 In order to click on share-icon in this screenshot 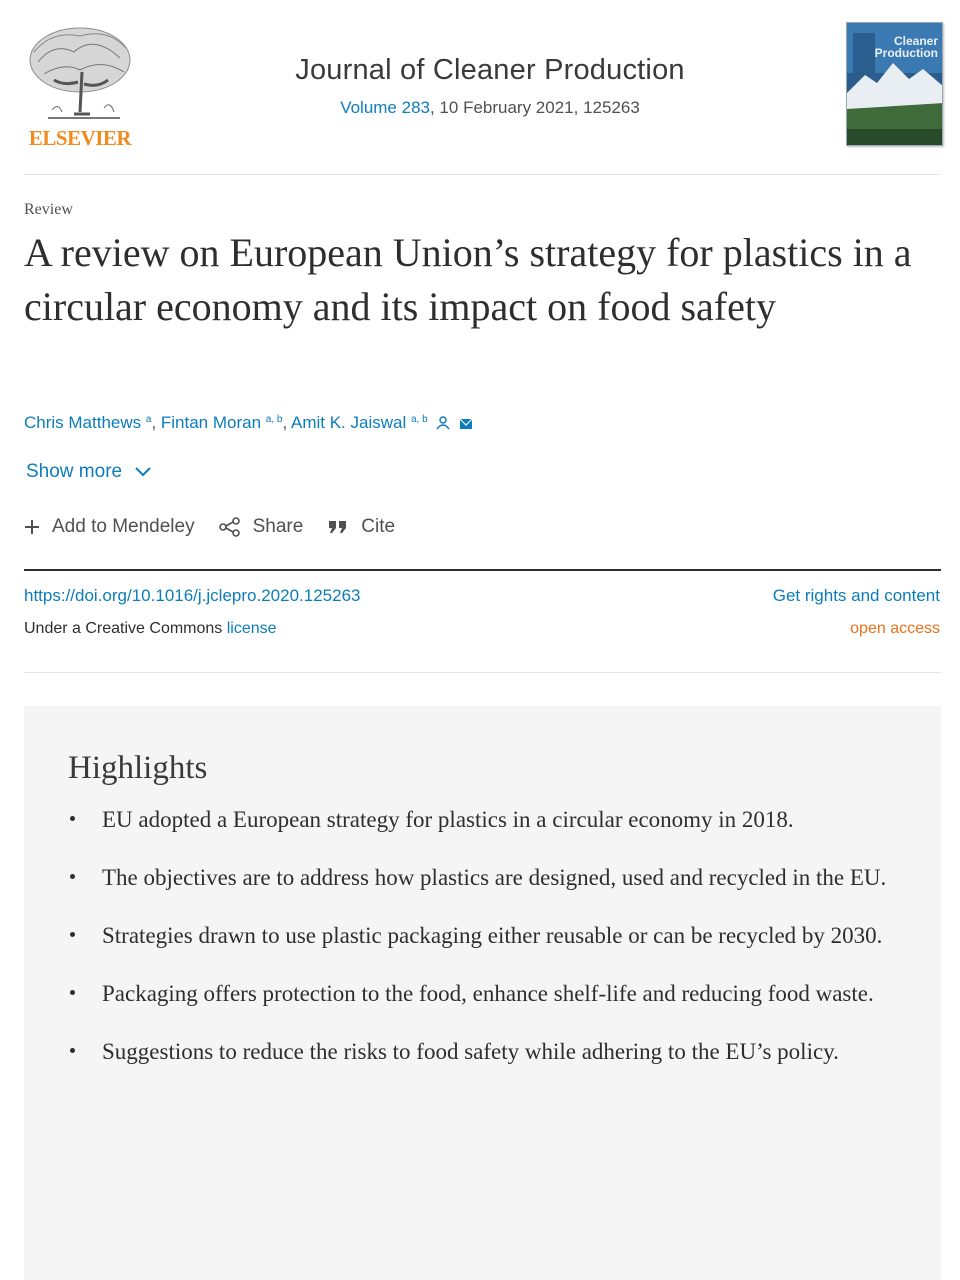, I will do `click(229, 527)`.